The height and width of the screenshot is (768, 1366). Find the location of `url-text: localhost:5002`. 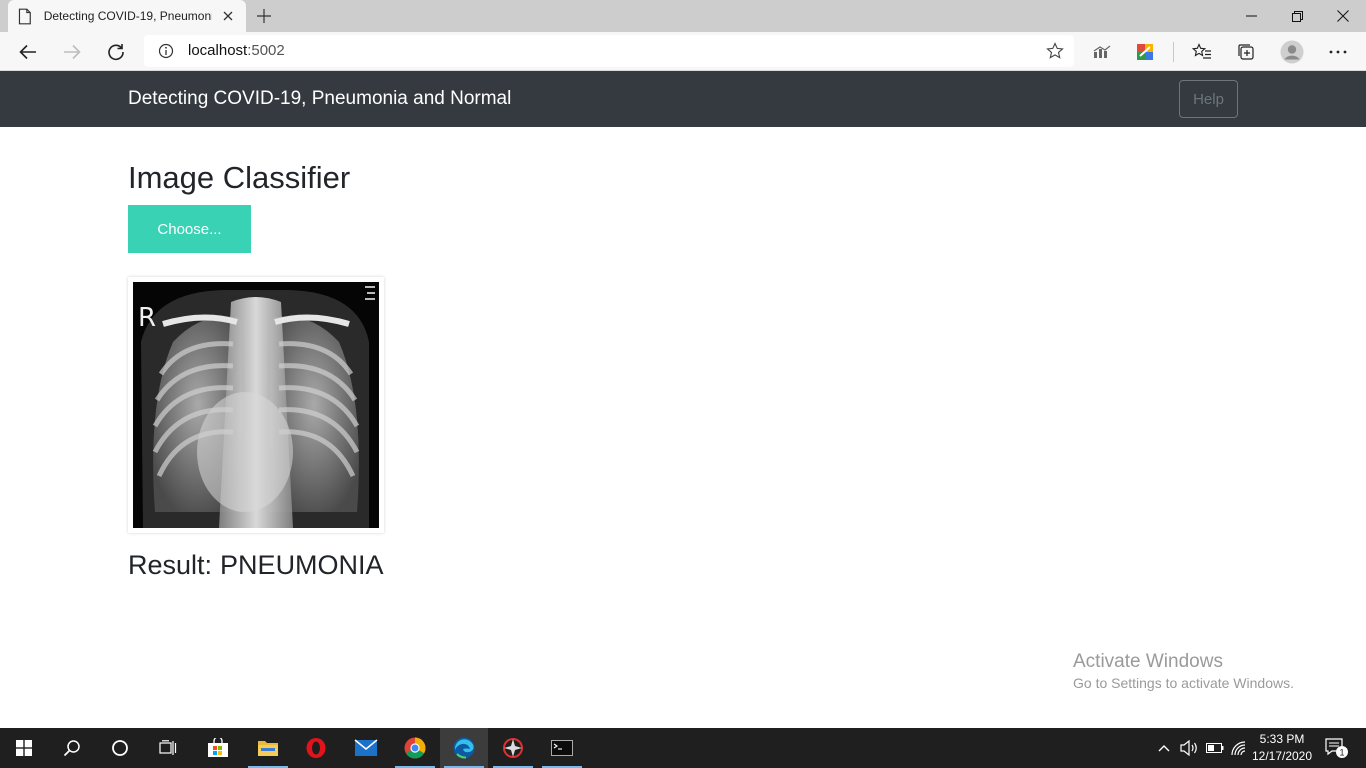

url-text: localhost:5002 is located at coordinates (236, 50).